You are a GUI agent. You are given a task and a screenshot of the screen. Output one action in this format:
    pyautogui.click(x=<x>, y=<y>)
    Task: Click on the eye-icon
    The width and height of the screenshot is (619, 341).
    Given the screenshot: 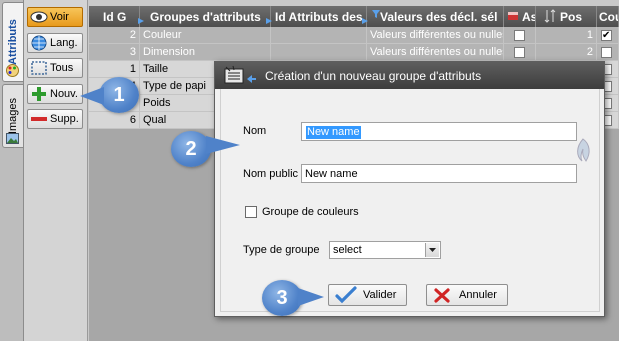 What is the action you would take?
    pyautogui.click(x=39, y=17)
    